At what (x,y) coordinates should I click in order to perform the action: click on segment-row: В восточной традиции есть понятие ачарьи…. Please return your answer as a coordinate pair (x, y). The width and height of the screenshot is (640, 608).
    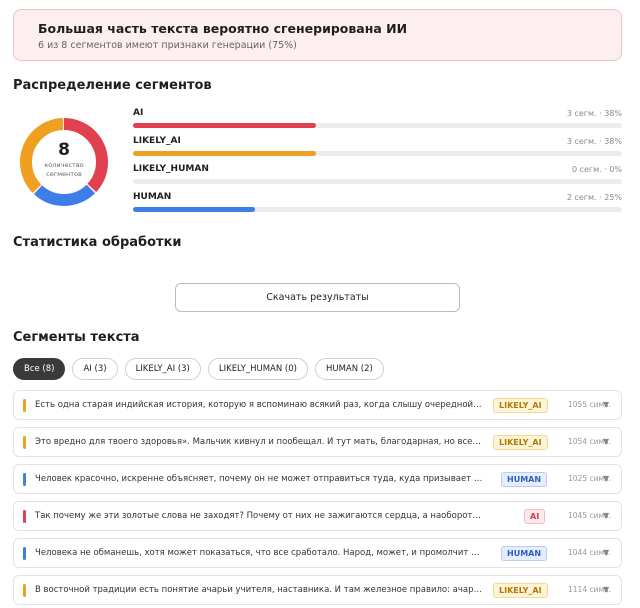
    Looking at the image, I should click on (317, 590).